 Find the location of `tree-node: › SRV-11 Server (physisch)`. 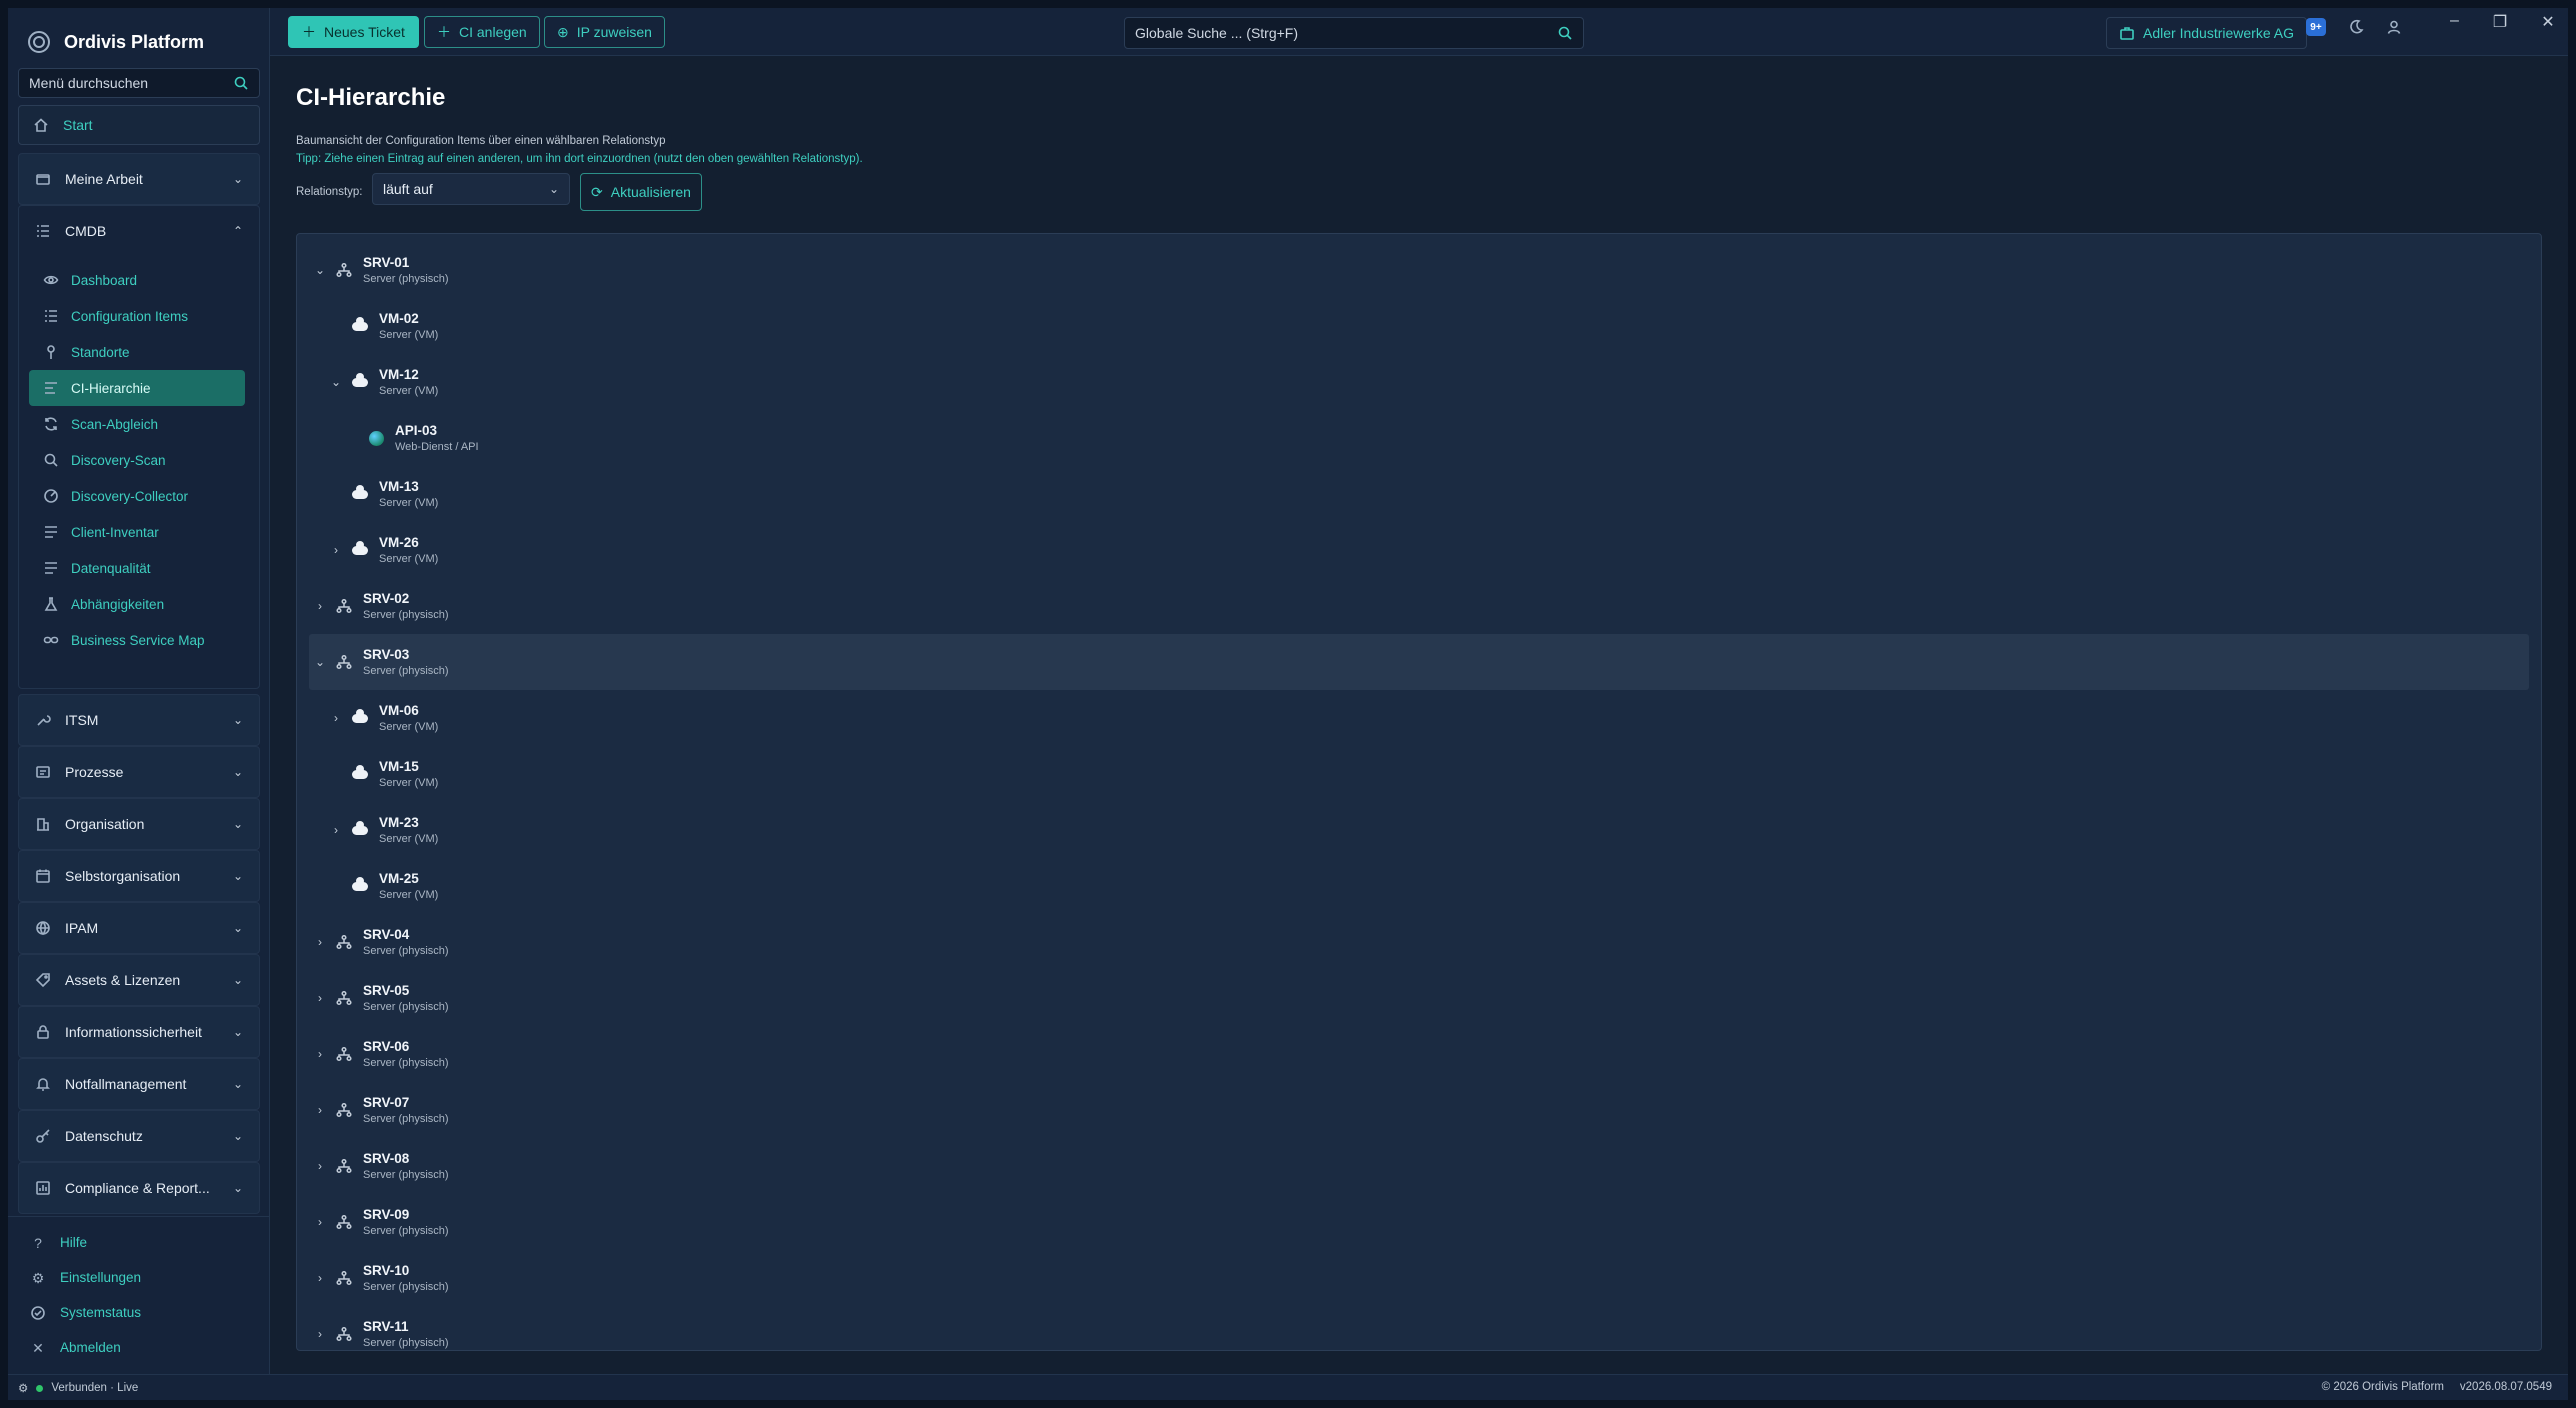

tree-node: › SRV-11 Server (physisch) is located at coordinates (1419, 1328).